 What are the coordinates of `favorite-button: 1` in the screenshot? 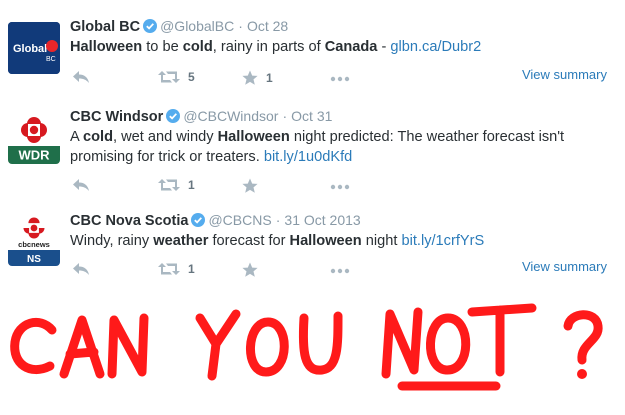 It's located at (257, 78).